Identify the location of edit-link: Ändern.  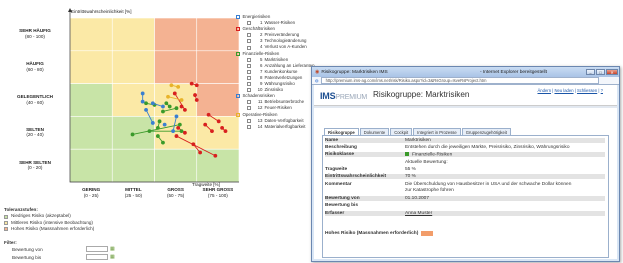
(545, 90).